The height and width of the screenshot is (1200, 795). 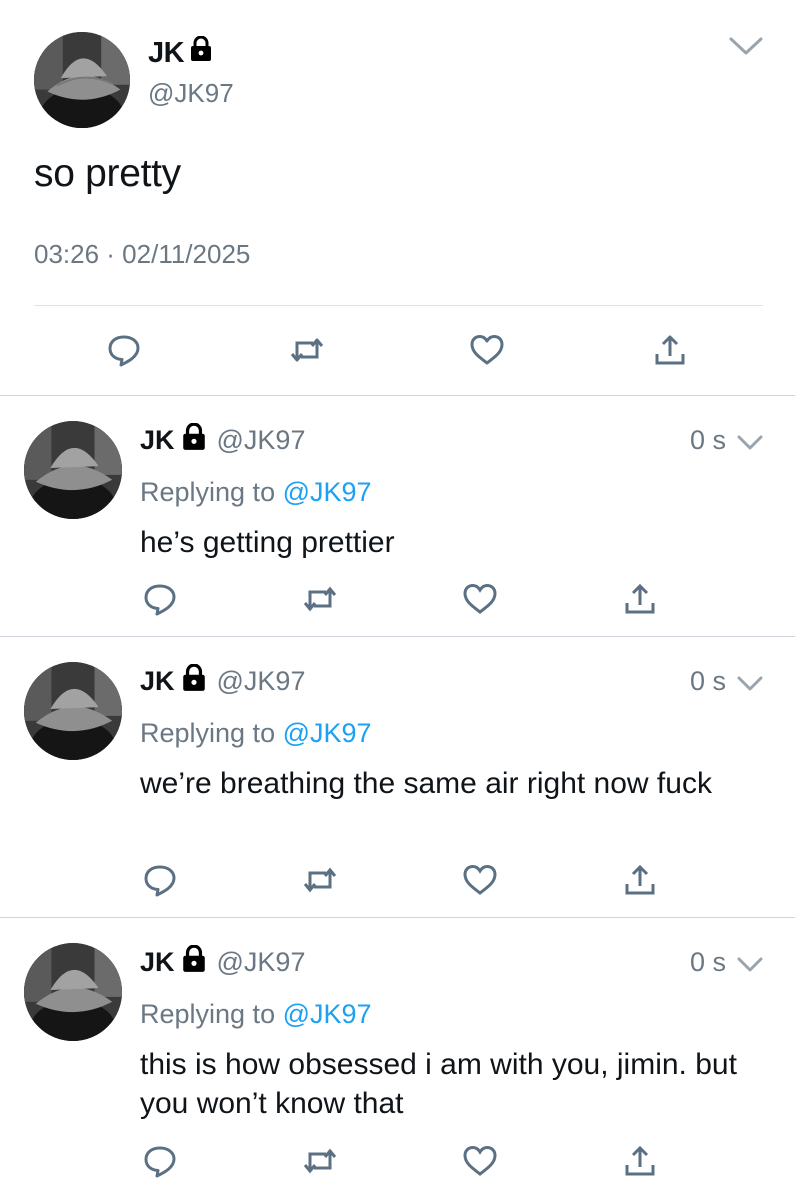 I want to click on tweet-text: so pretty, so click(x=107, y=173).